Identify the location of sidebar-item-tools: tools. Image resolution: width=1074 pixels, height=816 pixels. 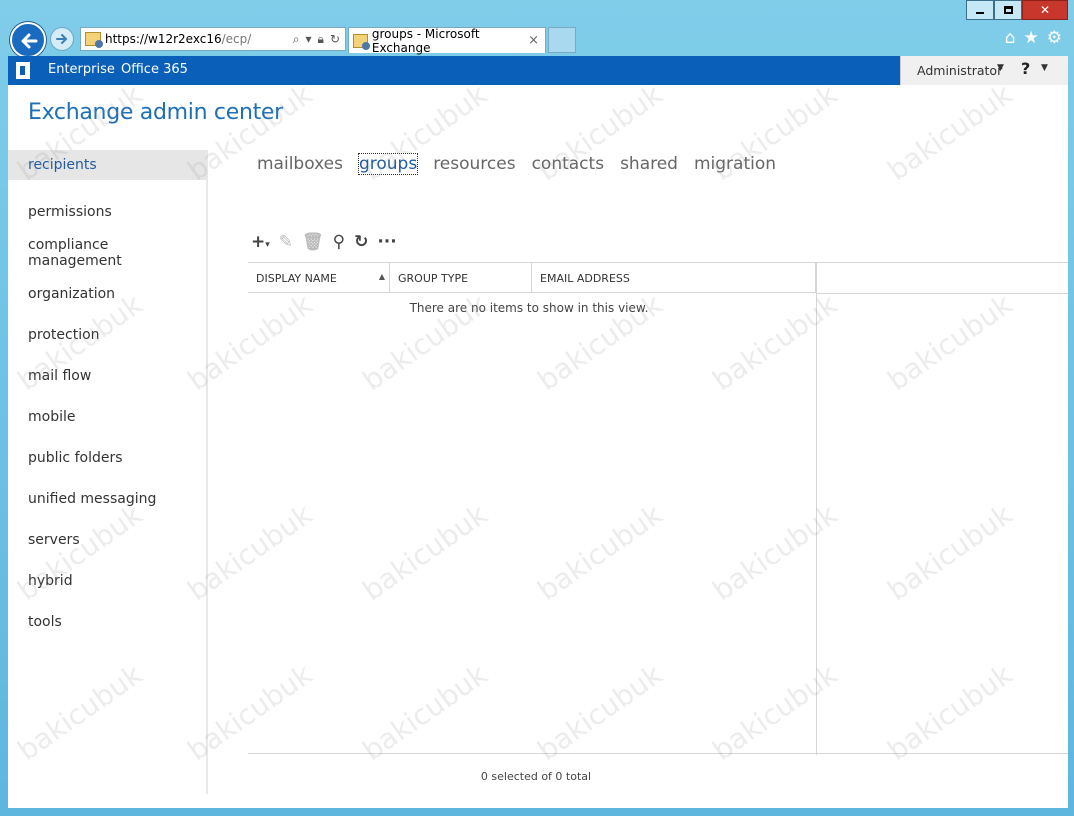
(107, 621).